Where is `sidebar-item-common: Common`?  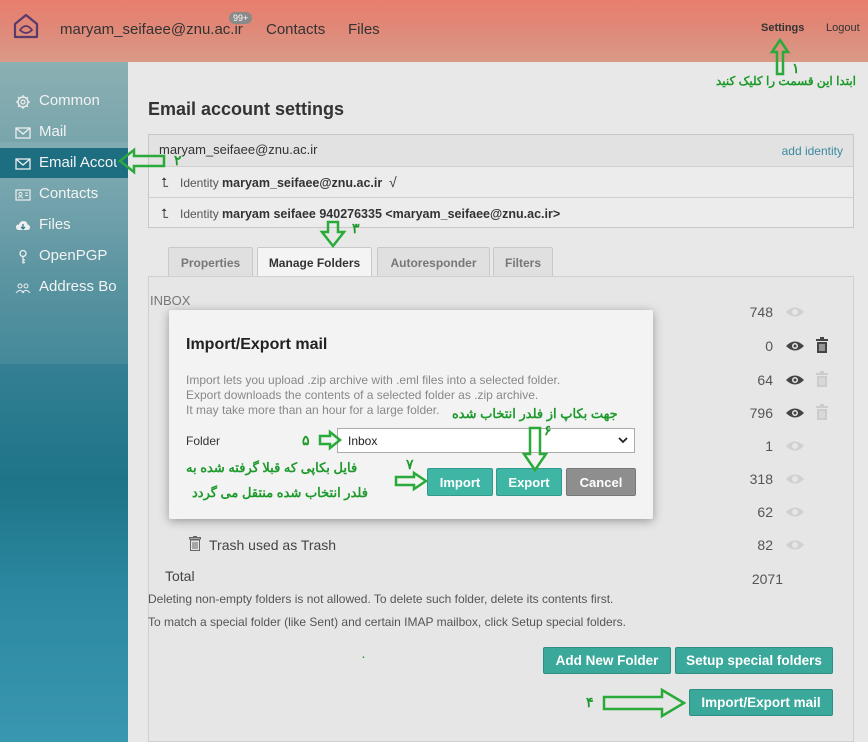
sidebar-item-common: Common is located at coordinates (64, 101).